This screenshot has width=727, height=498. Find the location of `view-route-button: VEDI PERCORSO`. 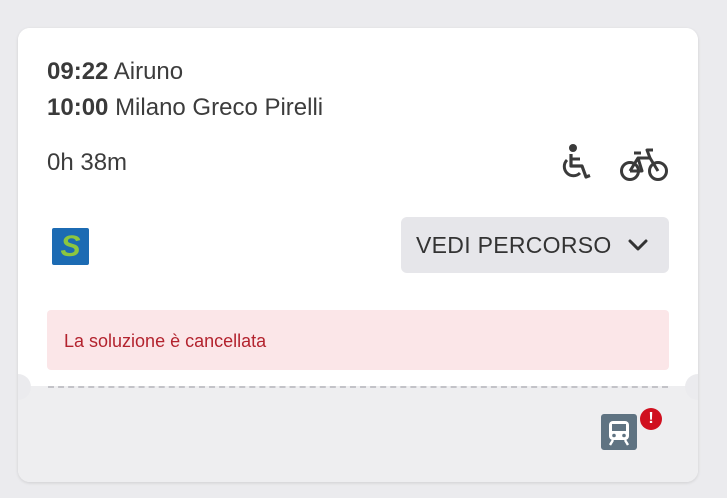

view-route-button: VEDI PERCORSO is located at coordinates (535, 245).